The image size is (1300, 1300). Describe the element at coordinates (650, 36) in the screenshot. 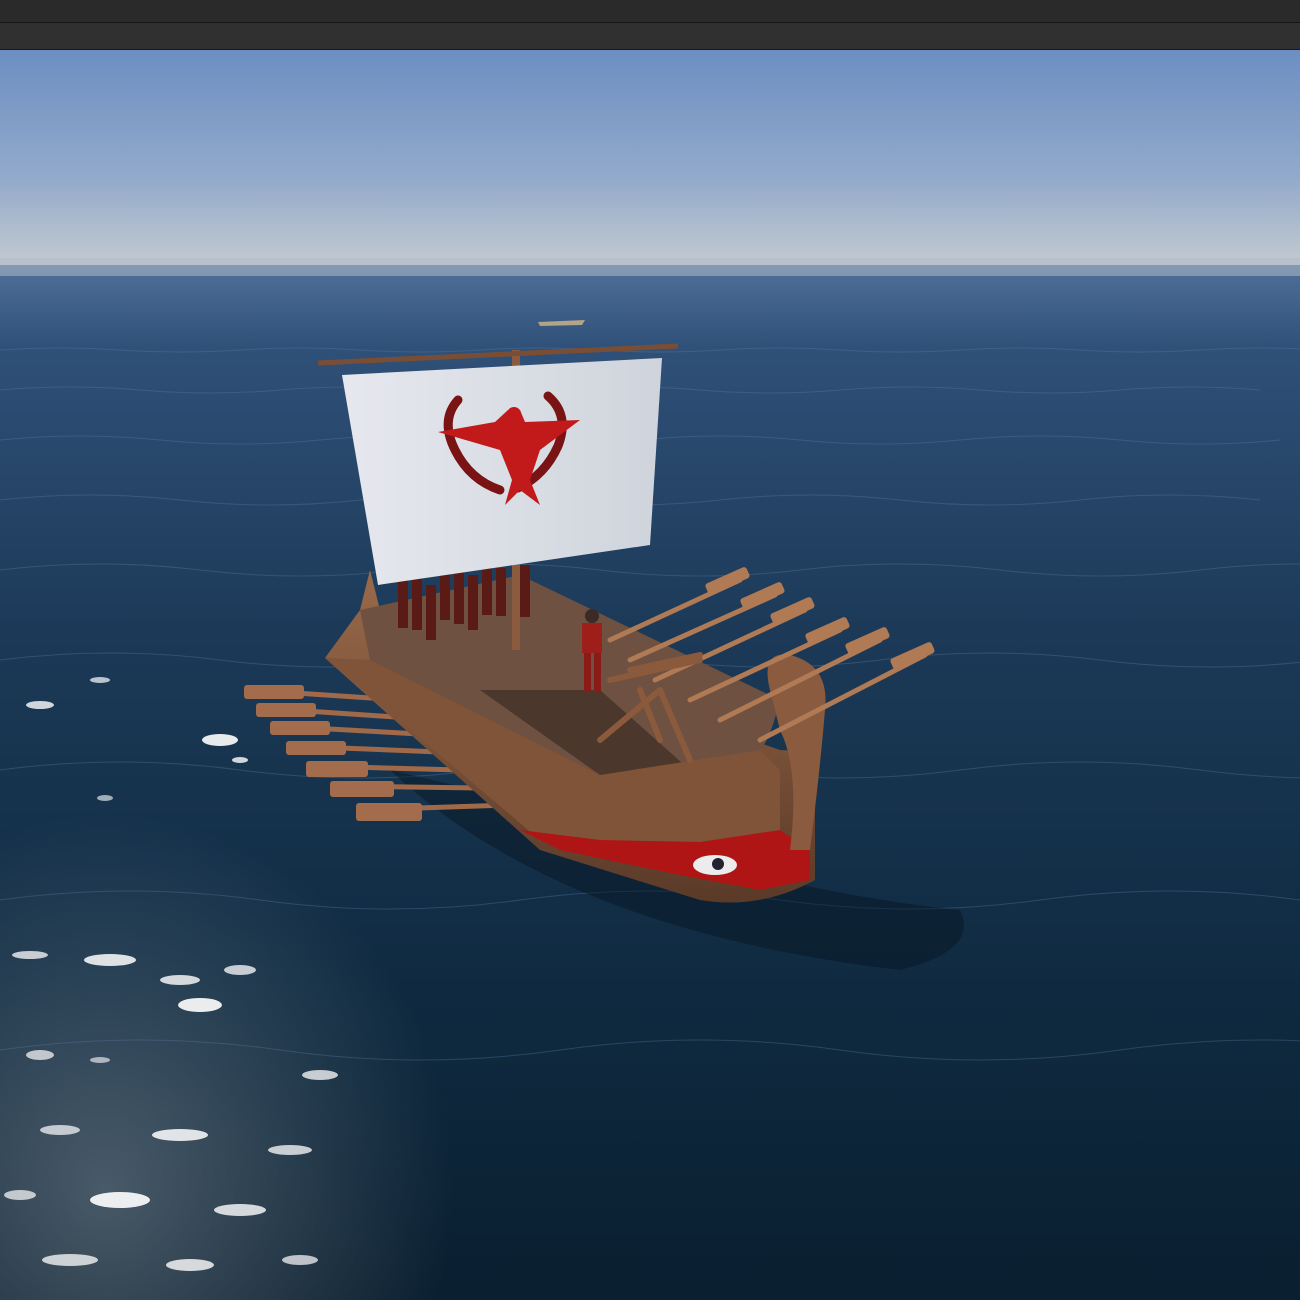

I see `editor-toolbar` at that location.